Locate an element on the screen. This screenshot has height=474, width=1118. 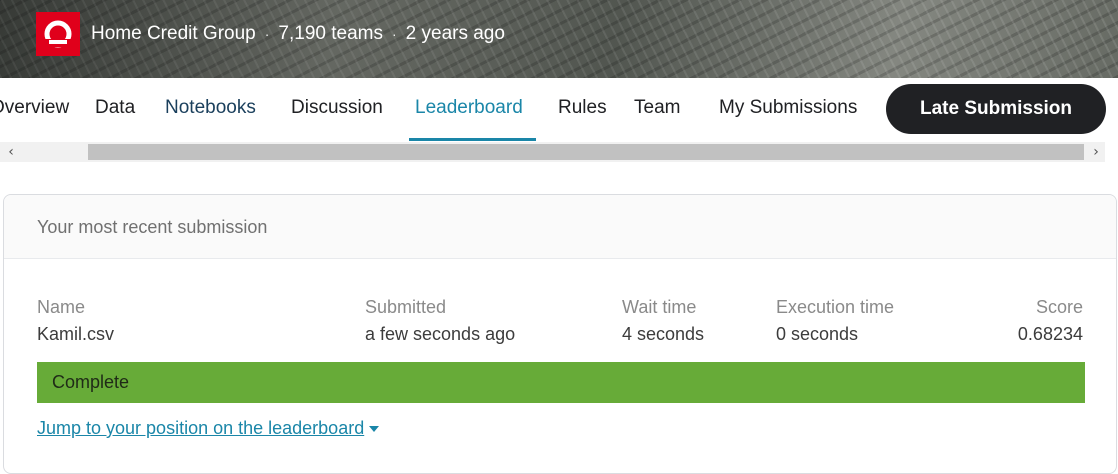
score-value: 0.68234 is located at coordinates (1050, 334).